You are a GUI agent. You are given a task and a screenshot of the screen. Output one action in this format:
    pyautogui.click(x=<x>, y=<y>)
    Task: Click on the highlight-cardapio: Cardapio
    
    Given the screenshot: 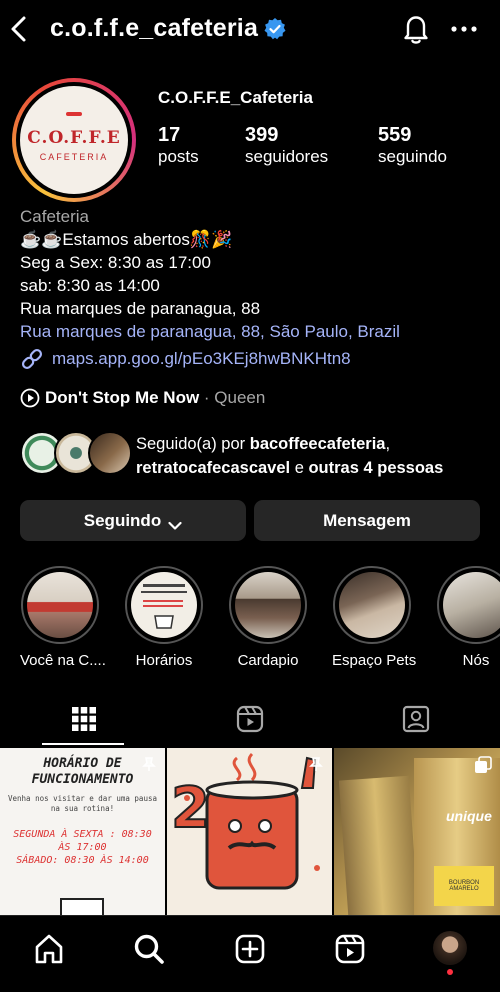 What is the action you would take?
    pyautogui.click(x=268, y=617)
    